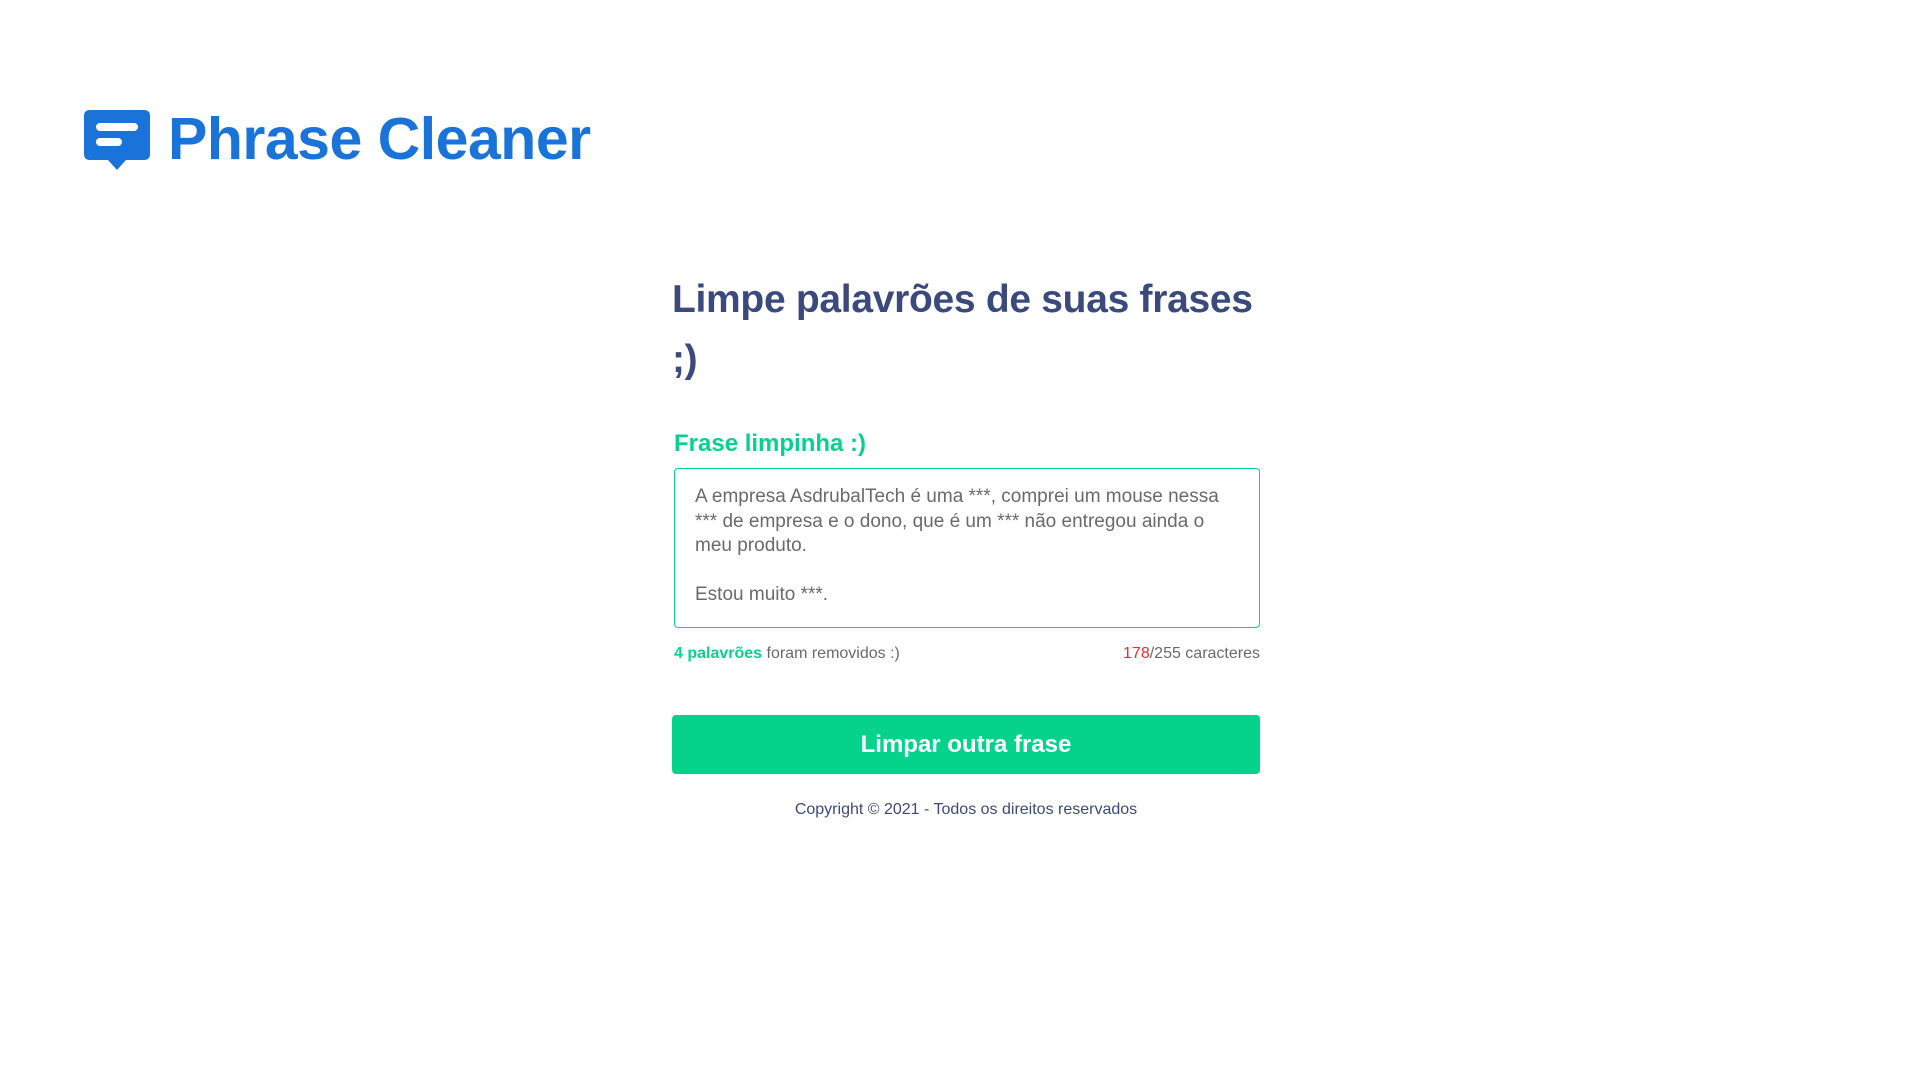  I want to click on removed-words-suffix: foram removidos :), so click(831, 653).